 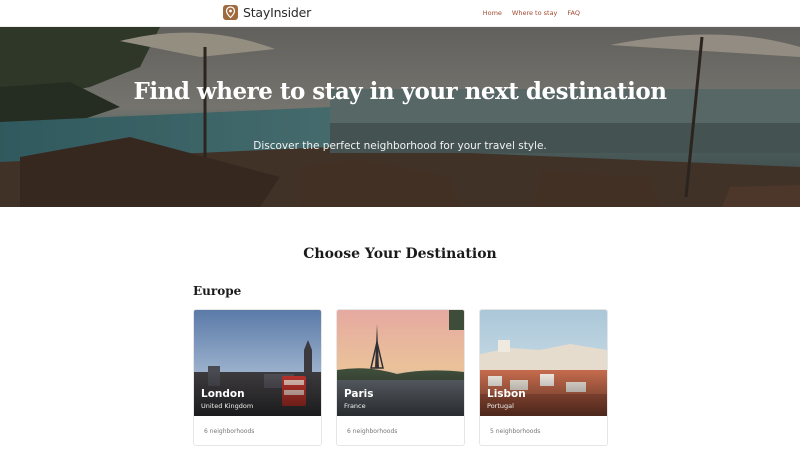 What do you see at coordinates (400, 254) in the screenshot?
I see `section-title: Choose Your Destination` at bounding box center [400, 254].